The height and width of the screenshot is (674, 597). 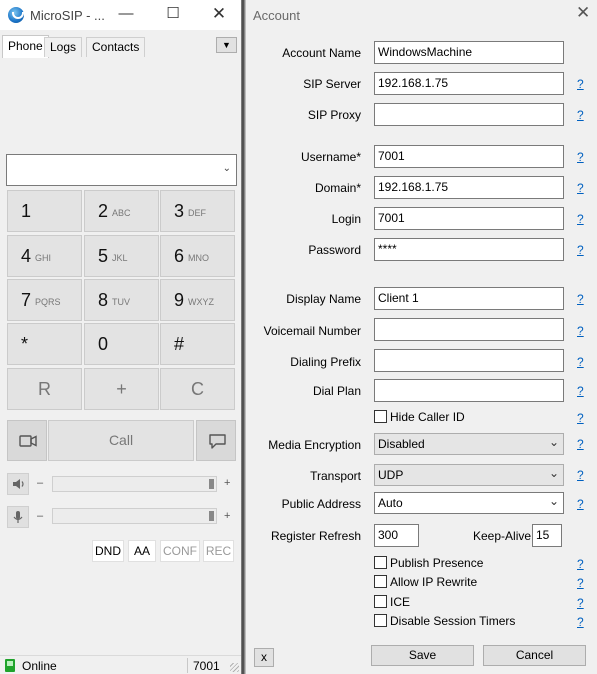 I want to click on key-8: 8 TUV, so click(x=121, y=300).